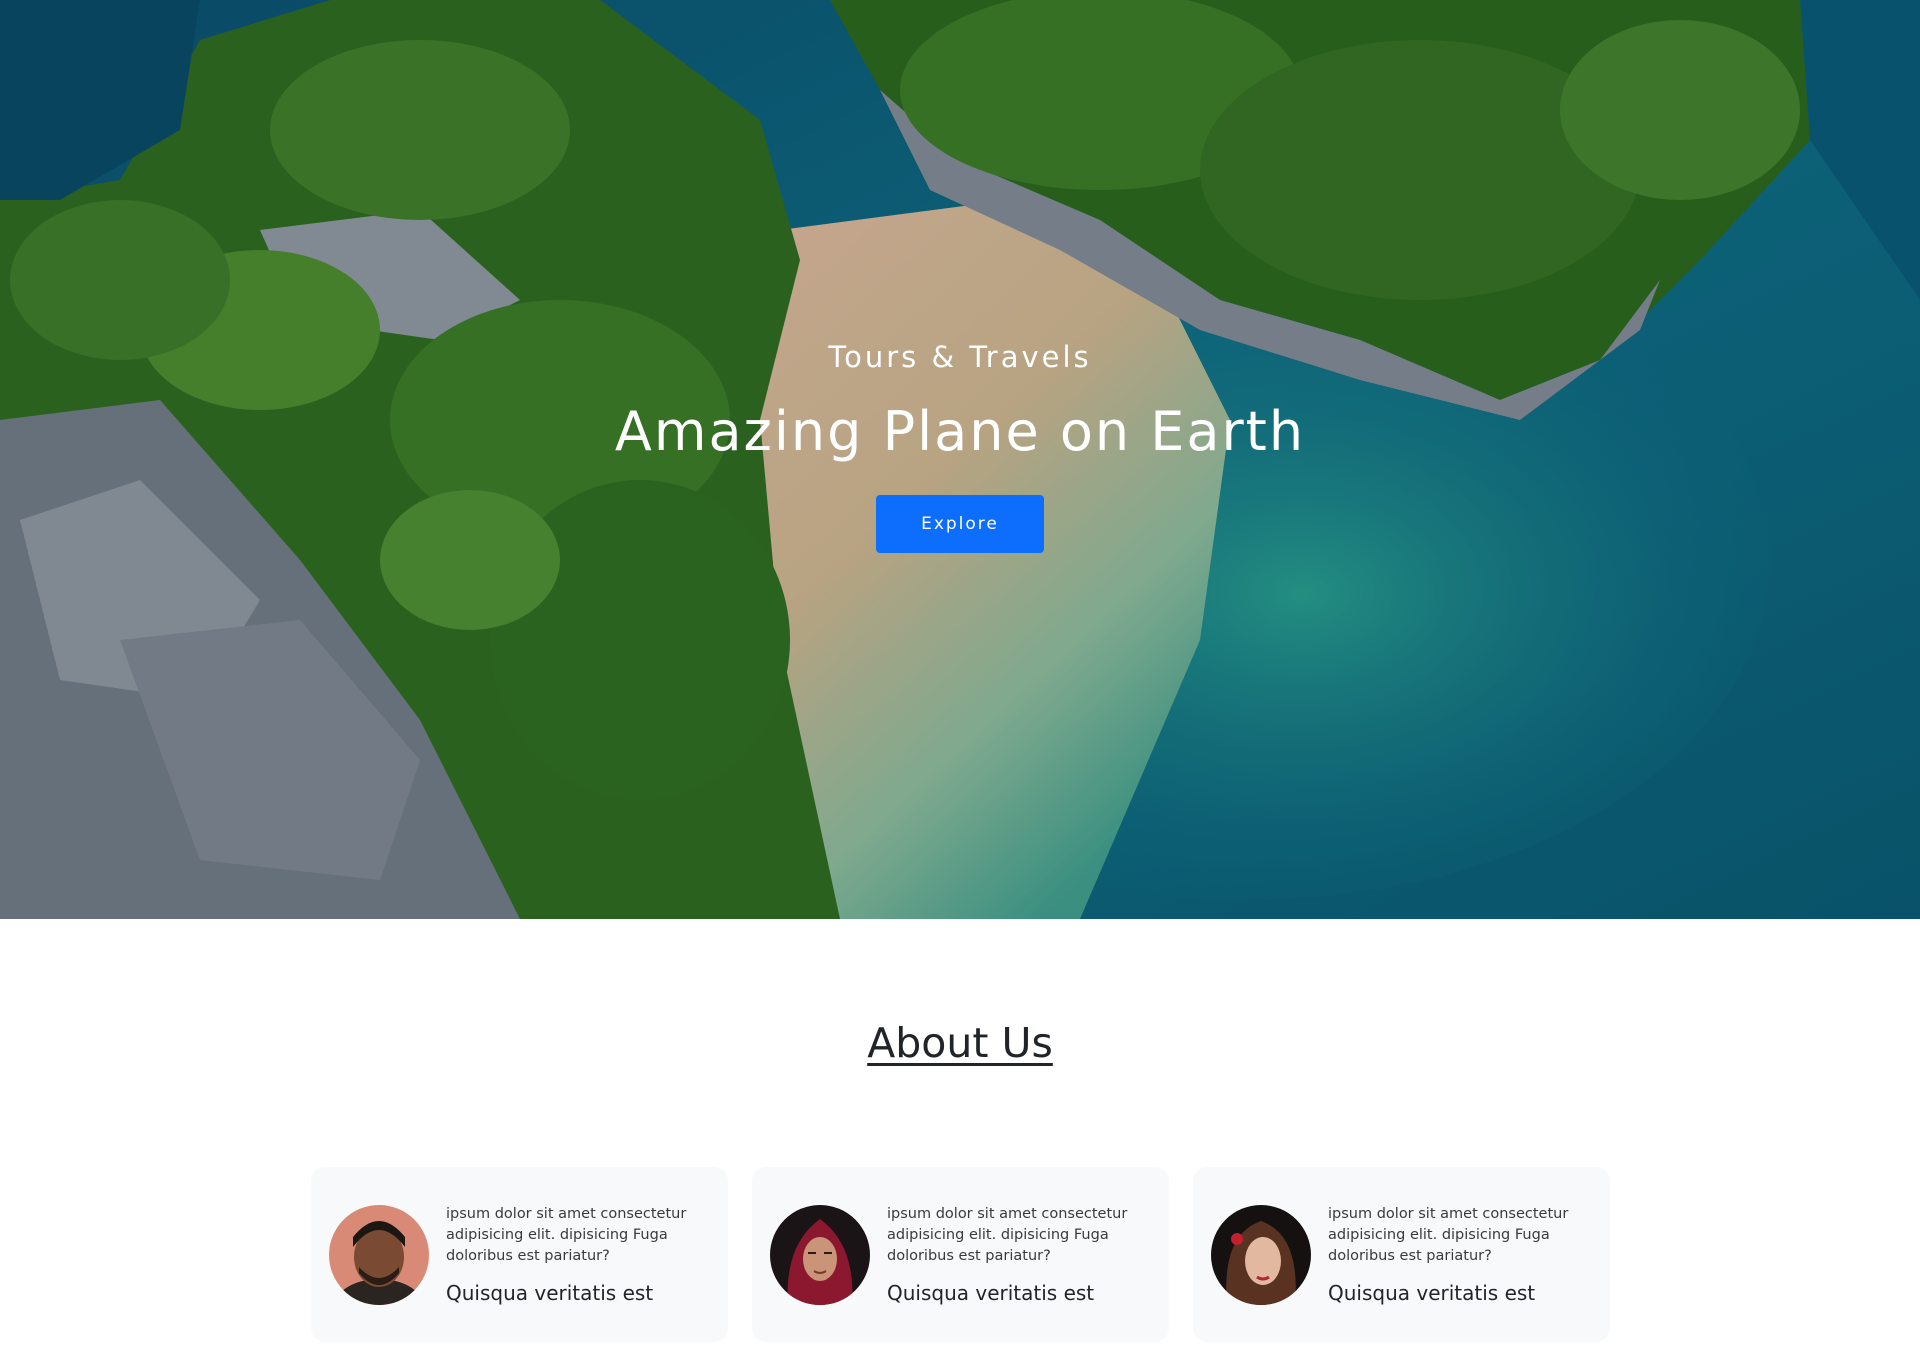 Image resolution: width=1920 pixels, height=1350 pixels. What do you see at coordinates (820, 1254) in the screenshot?
I see `woman-hijab-avatar` at bounding box center [820, 1254].